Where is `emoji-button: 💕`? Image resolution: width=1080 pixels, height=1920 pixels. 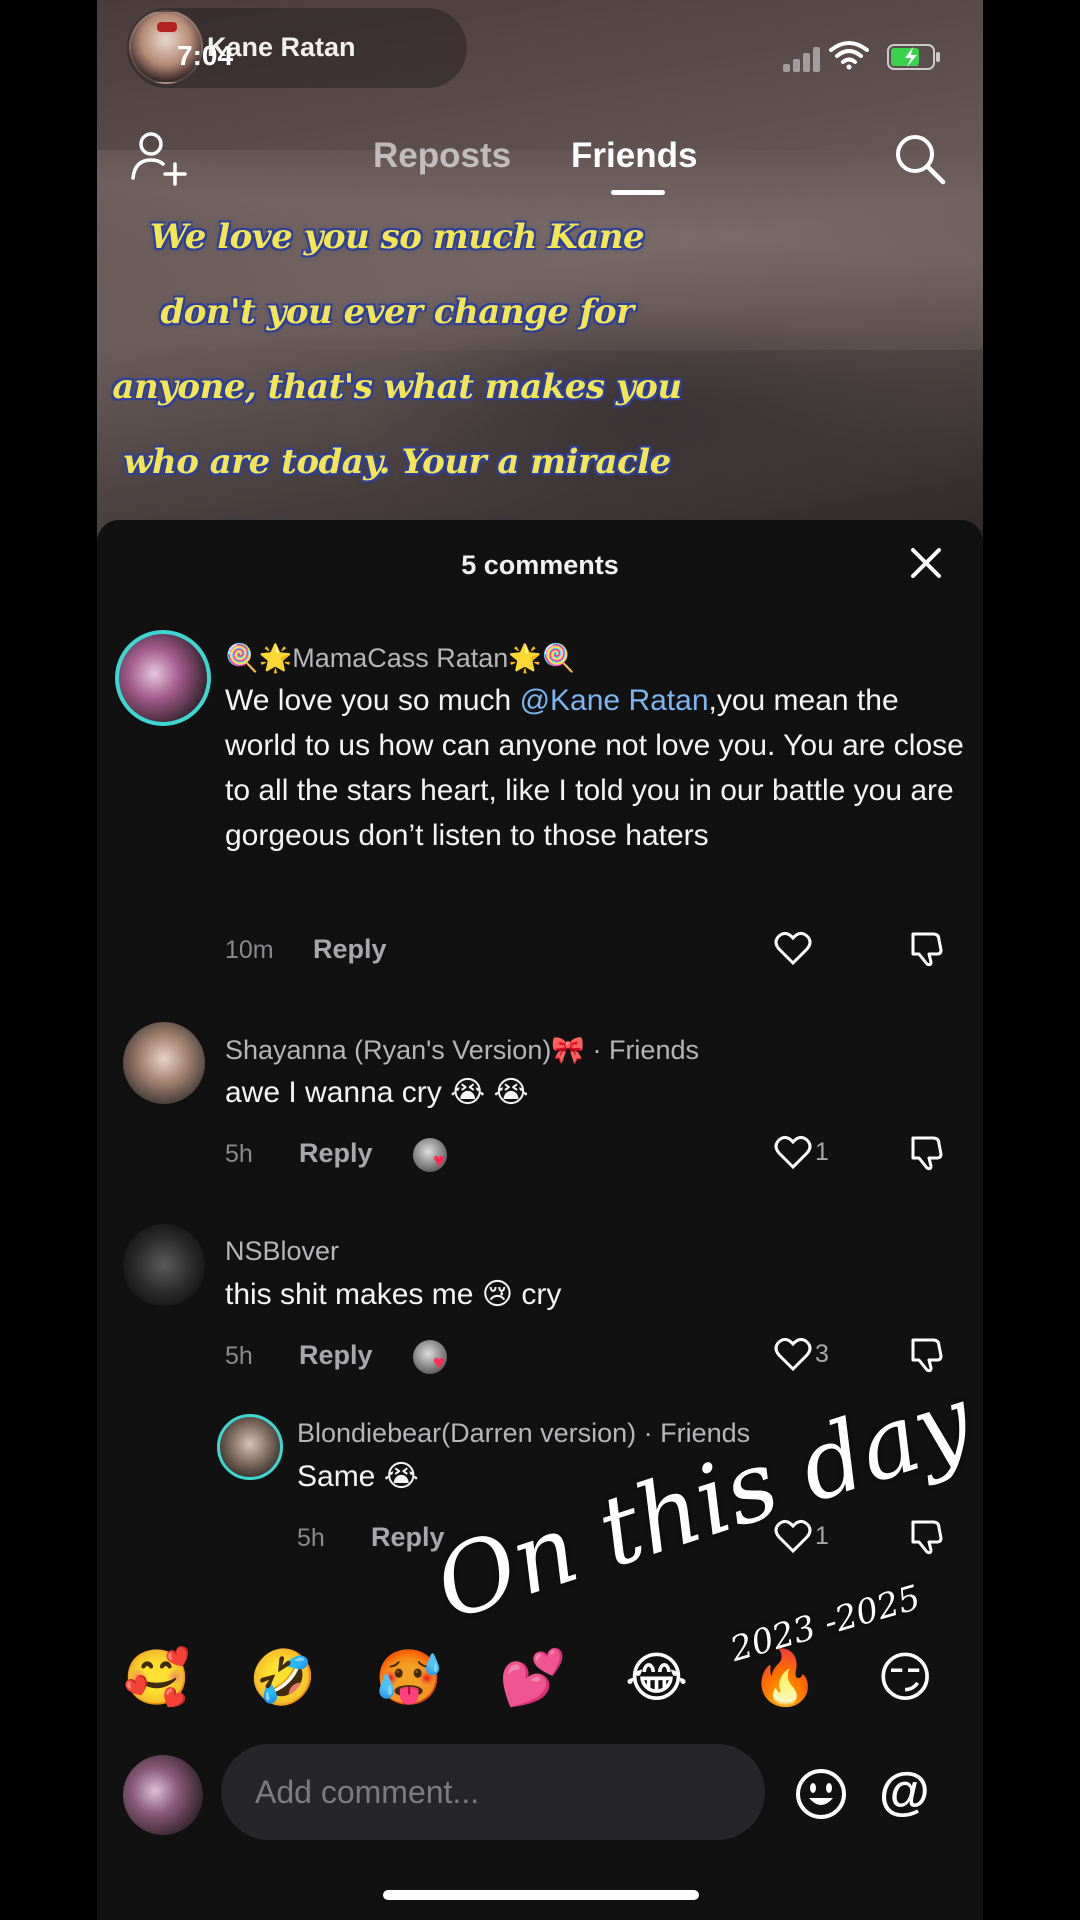
emoji-button: 💕 is located at coordinates (532, 1678).